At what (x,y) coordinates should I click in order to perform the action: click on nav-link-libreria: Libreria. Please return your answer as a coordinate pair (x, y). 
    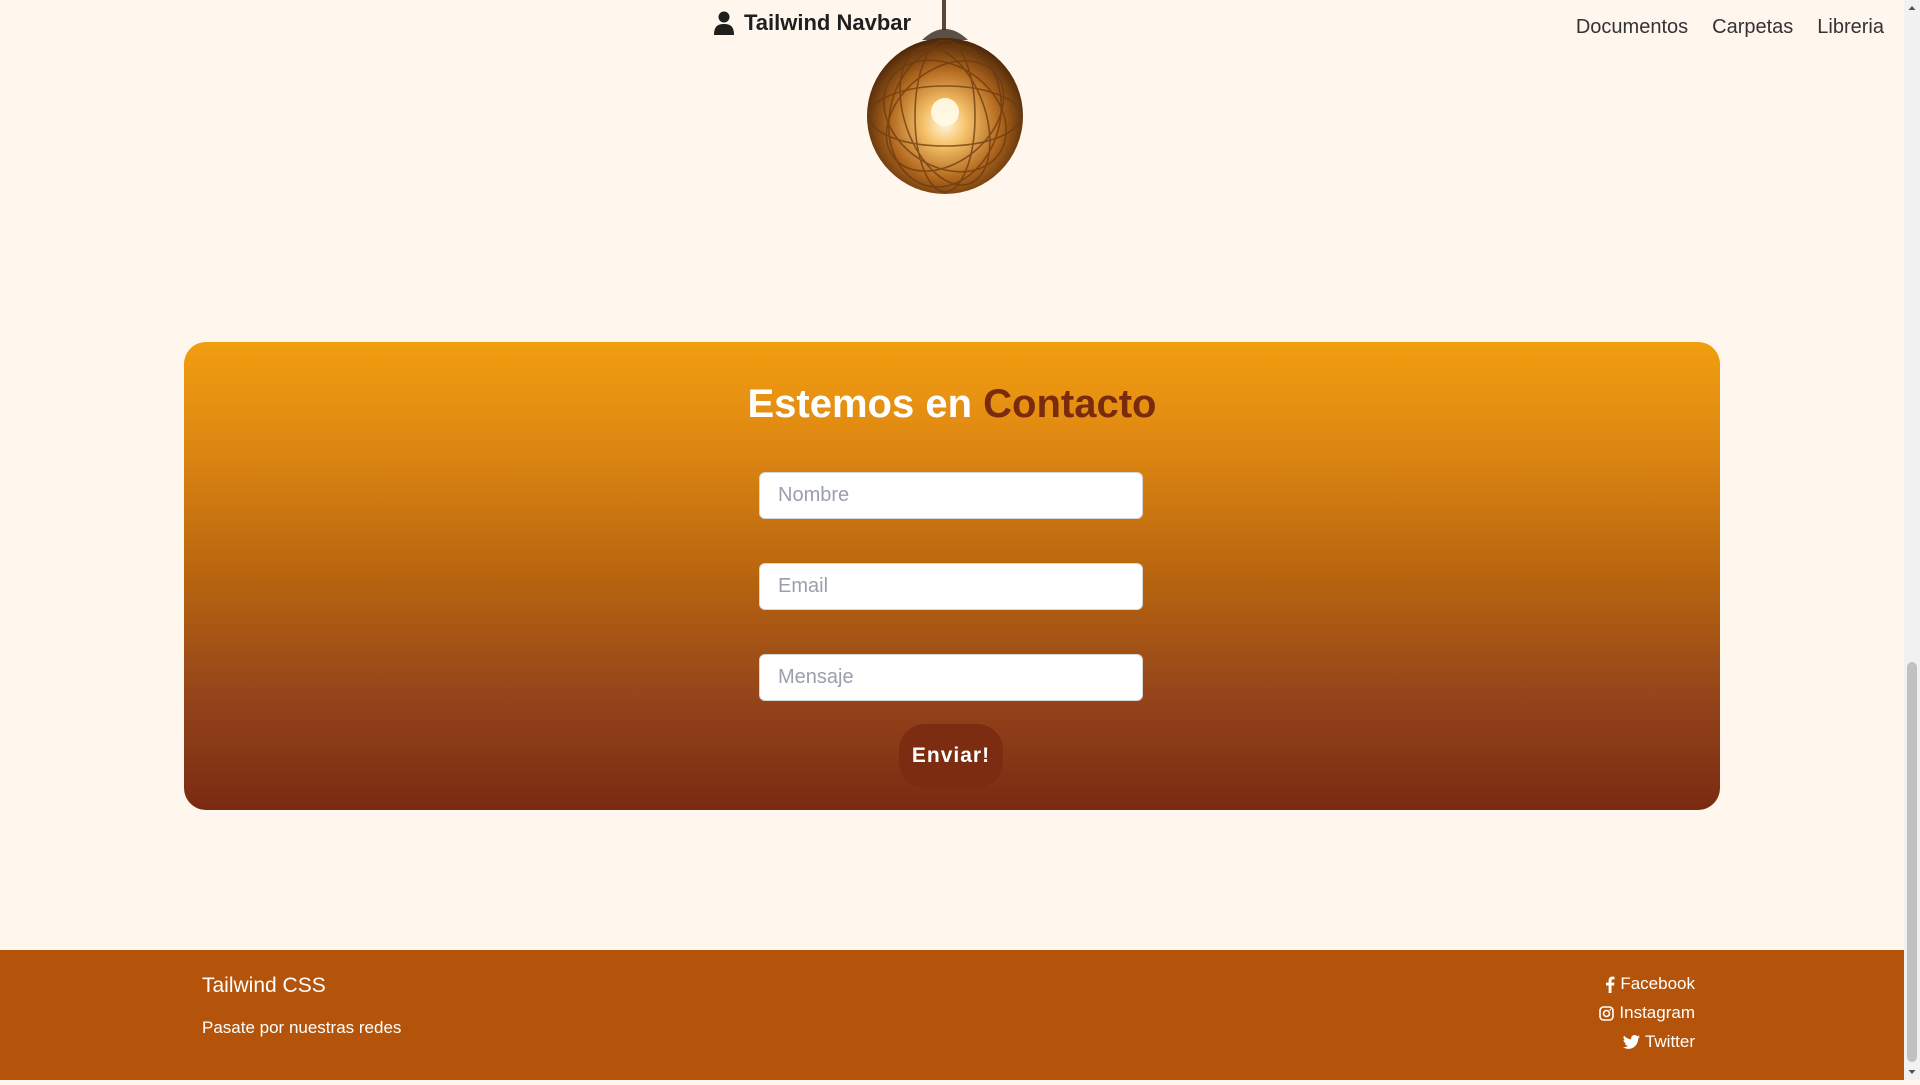
    Looking at the image, I should click on (1850, 27).